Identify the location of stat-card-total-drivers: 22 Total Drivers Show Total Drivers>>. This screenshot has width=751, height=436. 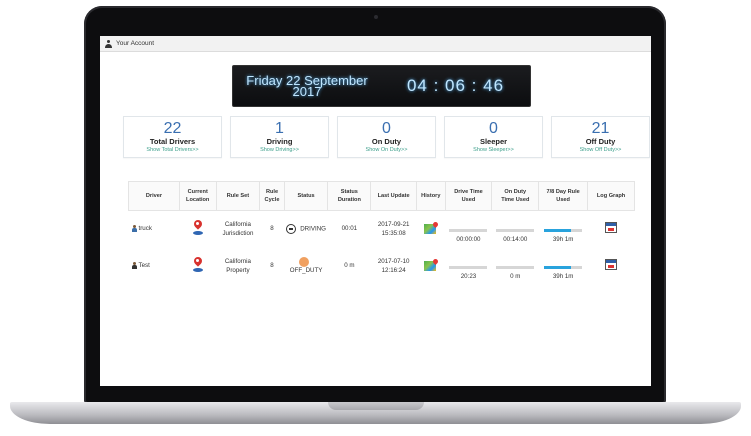
(172, 137).